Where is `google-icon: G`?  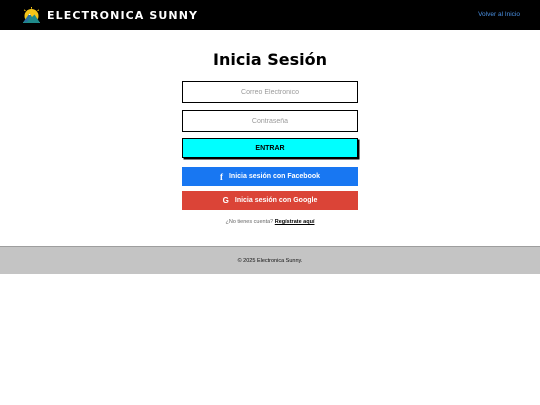 google-icon: G is located at coordinates (225, 200).